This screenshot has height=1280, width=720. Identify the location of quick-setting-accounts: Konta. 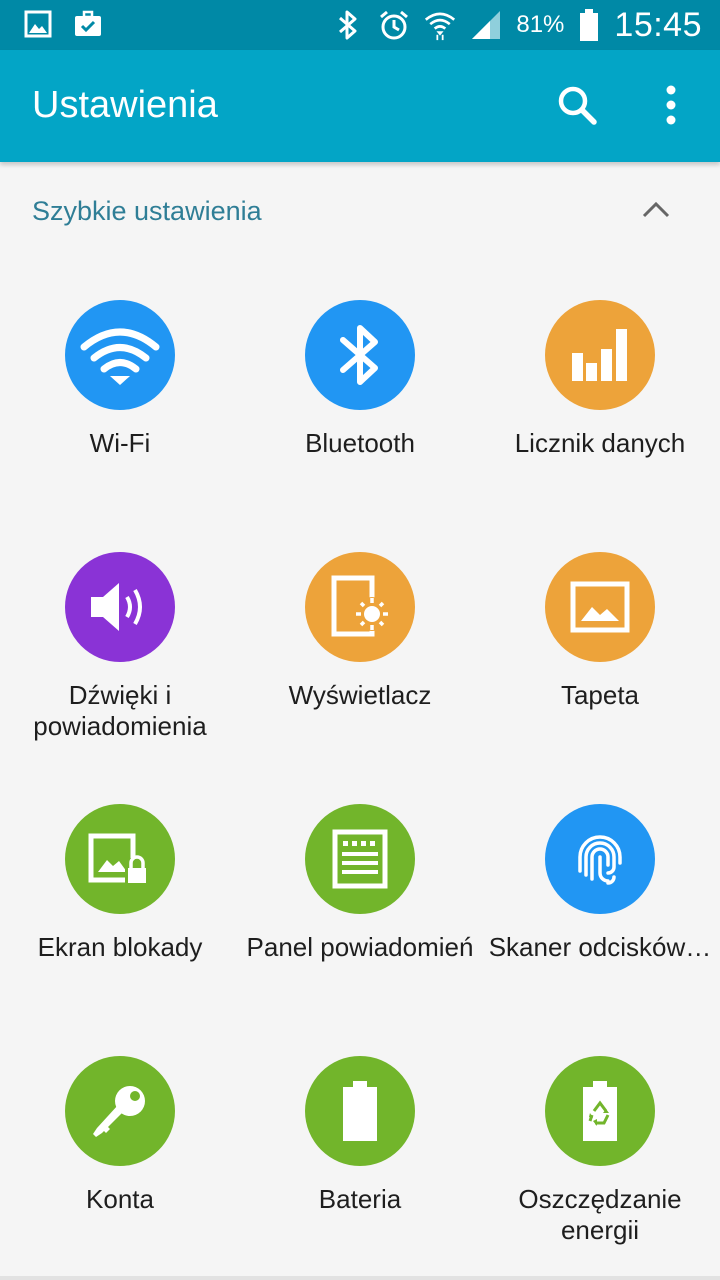
(120, 1144).